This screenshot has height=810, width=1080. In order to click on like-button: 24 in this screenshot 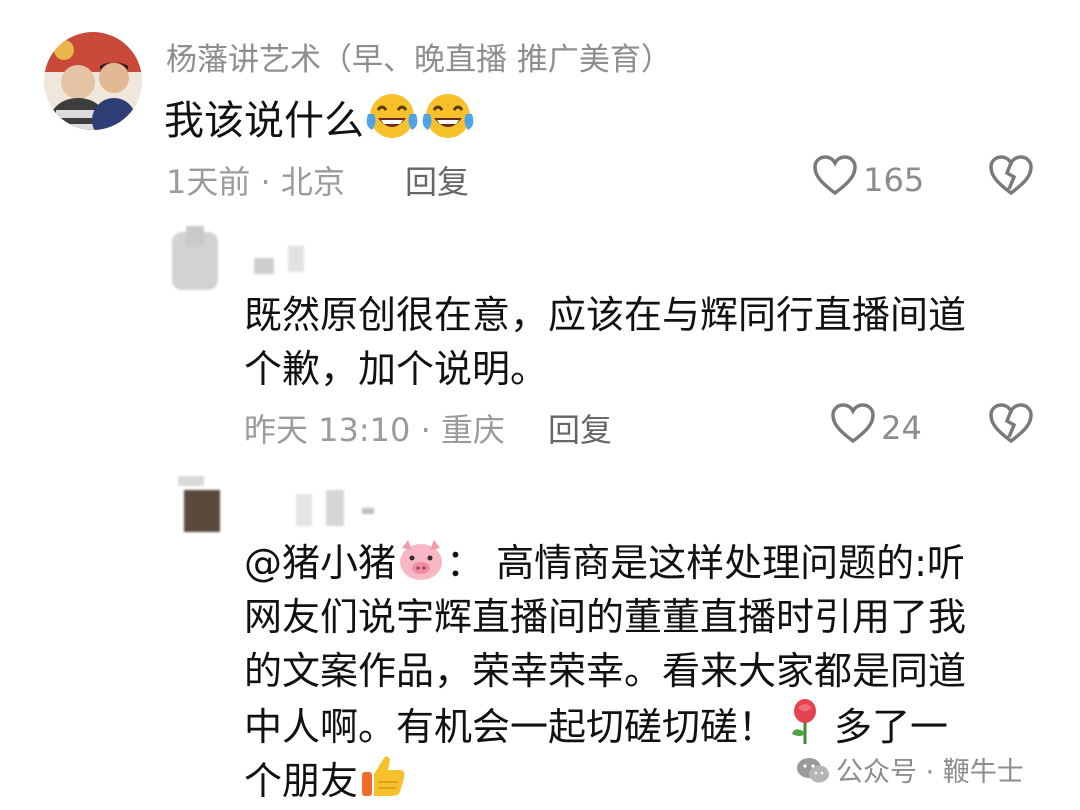, I will do `click(876, 426)`.